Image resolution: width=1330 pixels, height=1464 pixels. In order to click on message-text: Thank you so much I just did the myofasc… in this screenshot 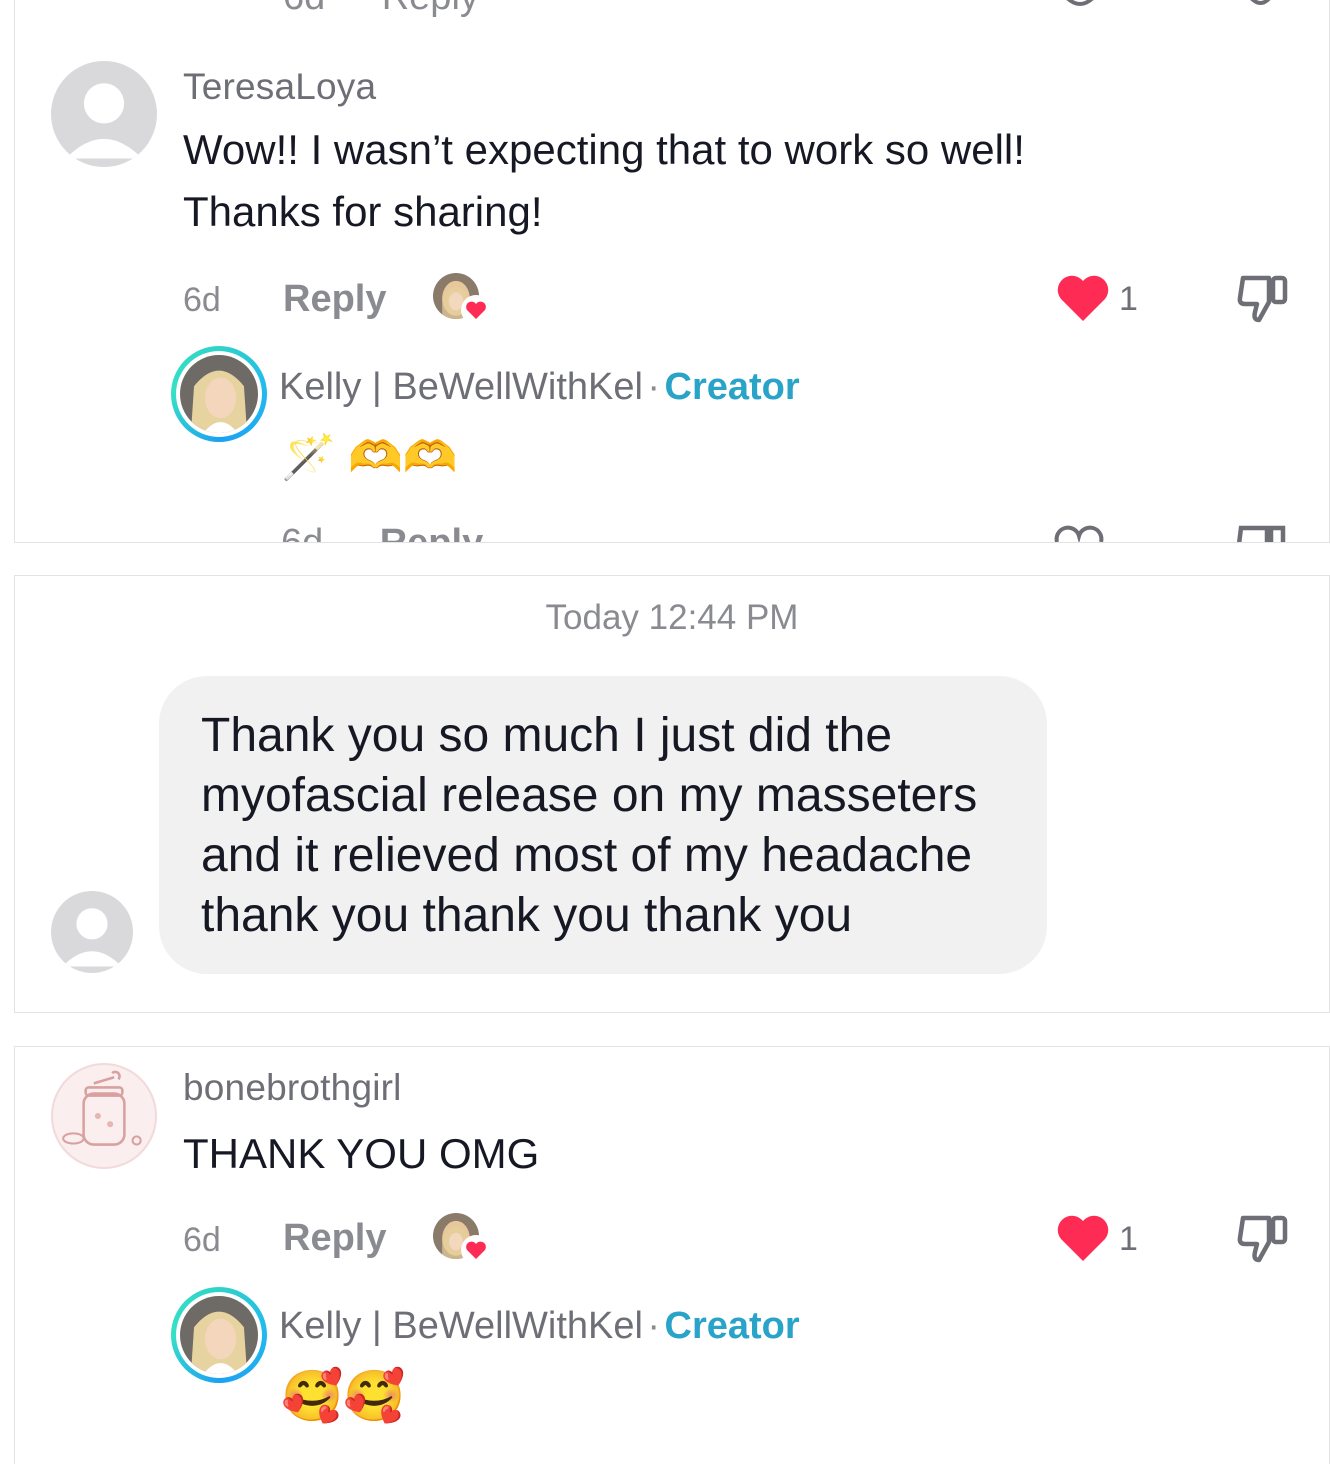, I will do `click(589, 825)`.